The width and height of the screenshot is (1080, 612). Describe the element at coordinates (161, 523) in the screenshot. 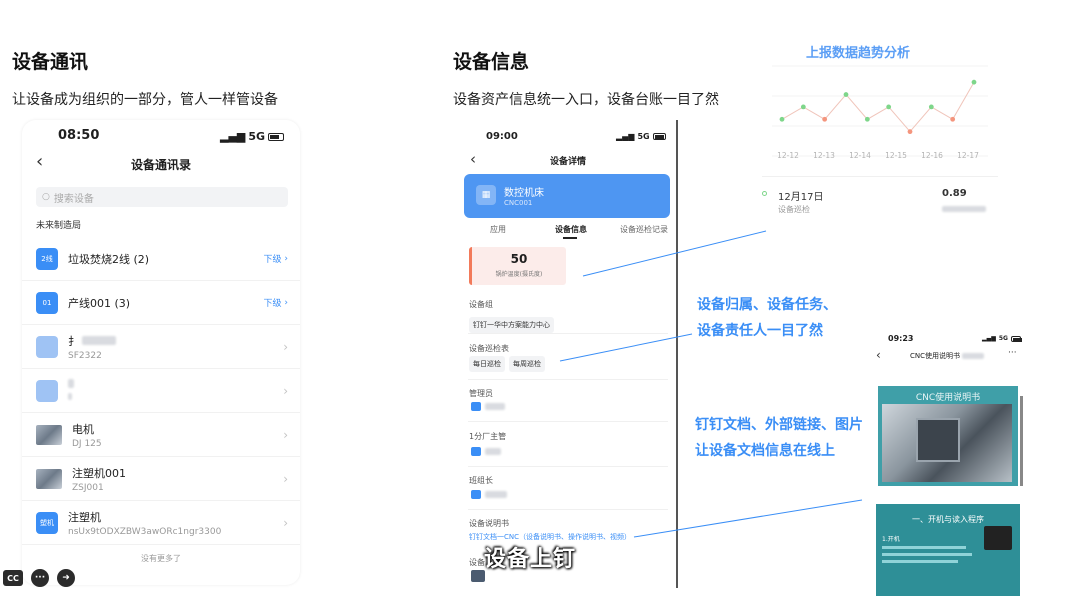

I see `list-item: 塑机 注塑机 nsUx9tODXZBW3awORc1ngr3300 ›` at that location.